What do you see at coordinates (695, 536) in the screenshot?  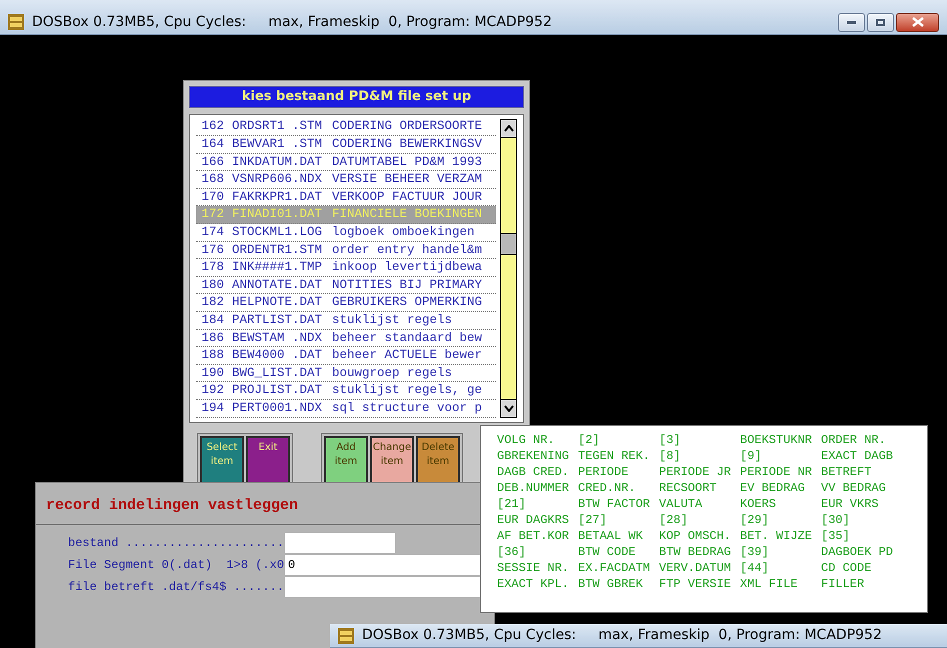 I see `field-name: KOP OMSCH.` at bounding box center [695, 536].